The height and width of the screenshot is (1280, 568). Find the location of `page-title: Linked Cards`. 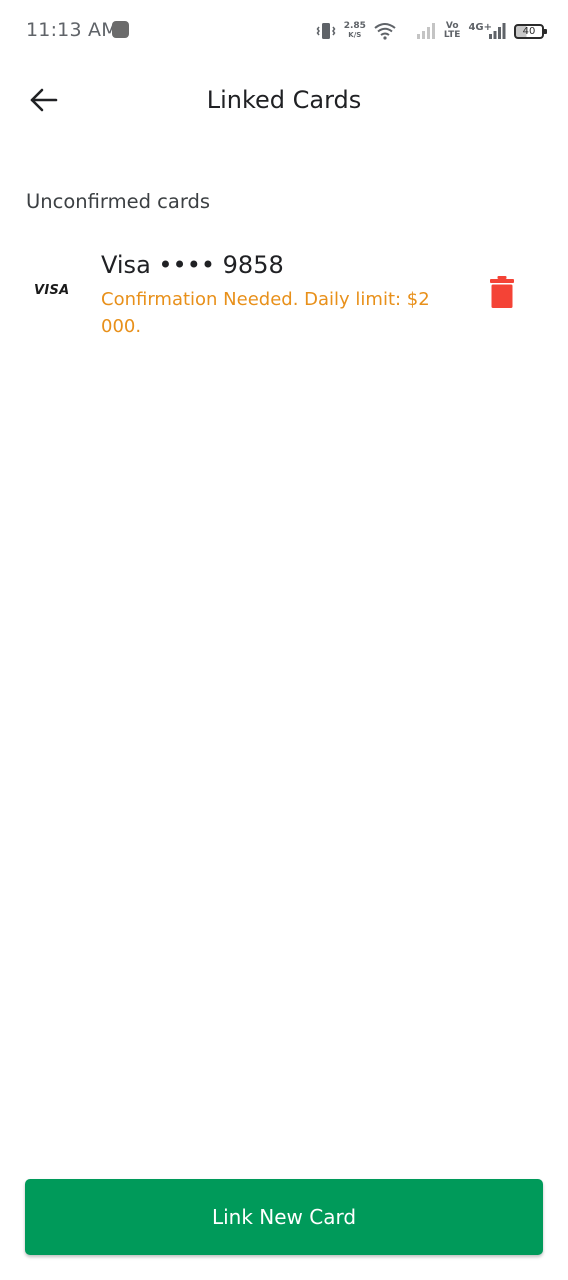

page-title: Linked Cards is located at coordinates (284, 100).